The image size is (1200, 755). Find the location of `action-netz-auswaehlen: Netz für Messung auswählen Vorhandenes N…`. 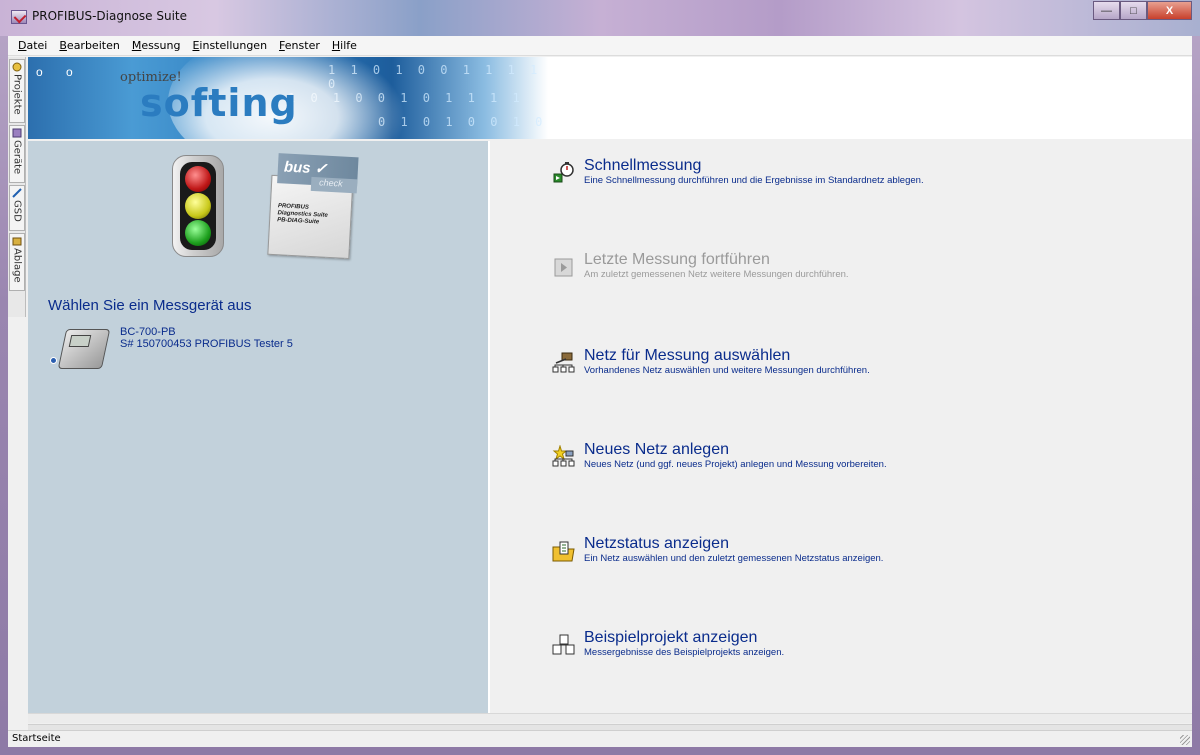

action-netz-auswaehlen: Netz für Messung auswählen Vorhandenes N… is located at coordinates (862, 363).